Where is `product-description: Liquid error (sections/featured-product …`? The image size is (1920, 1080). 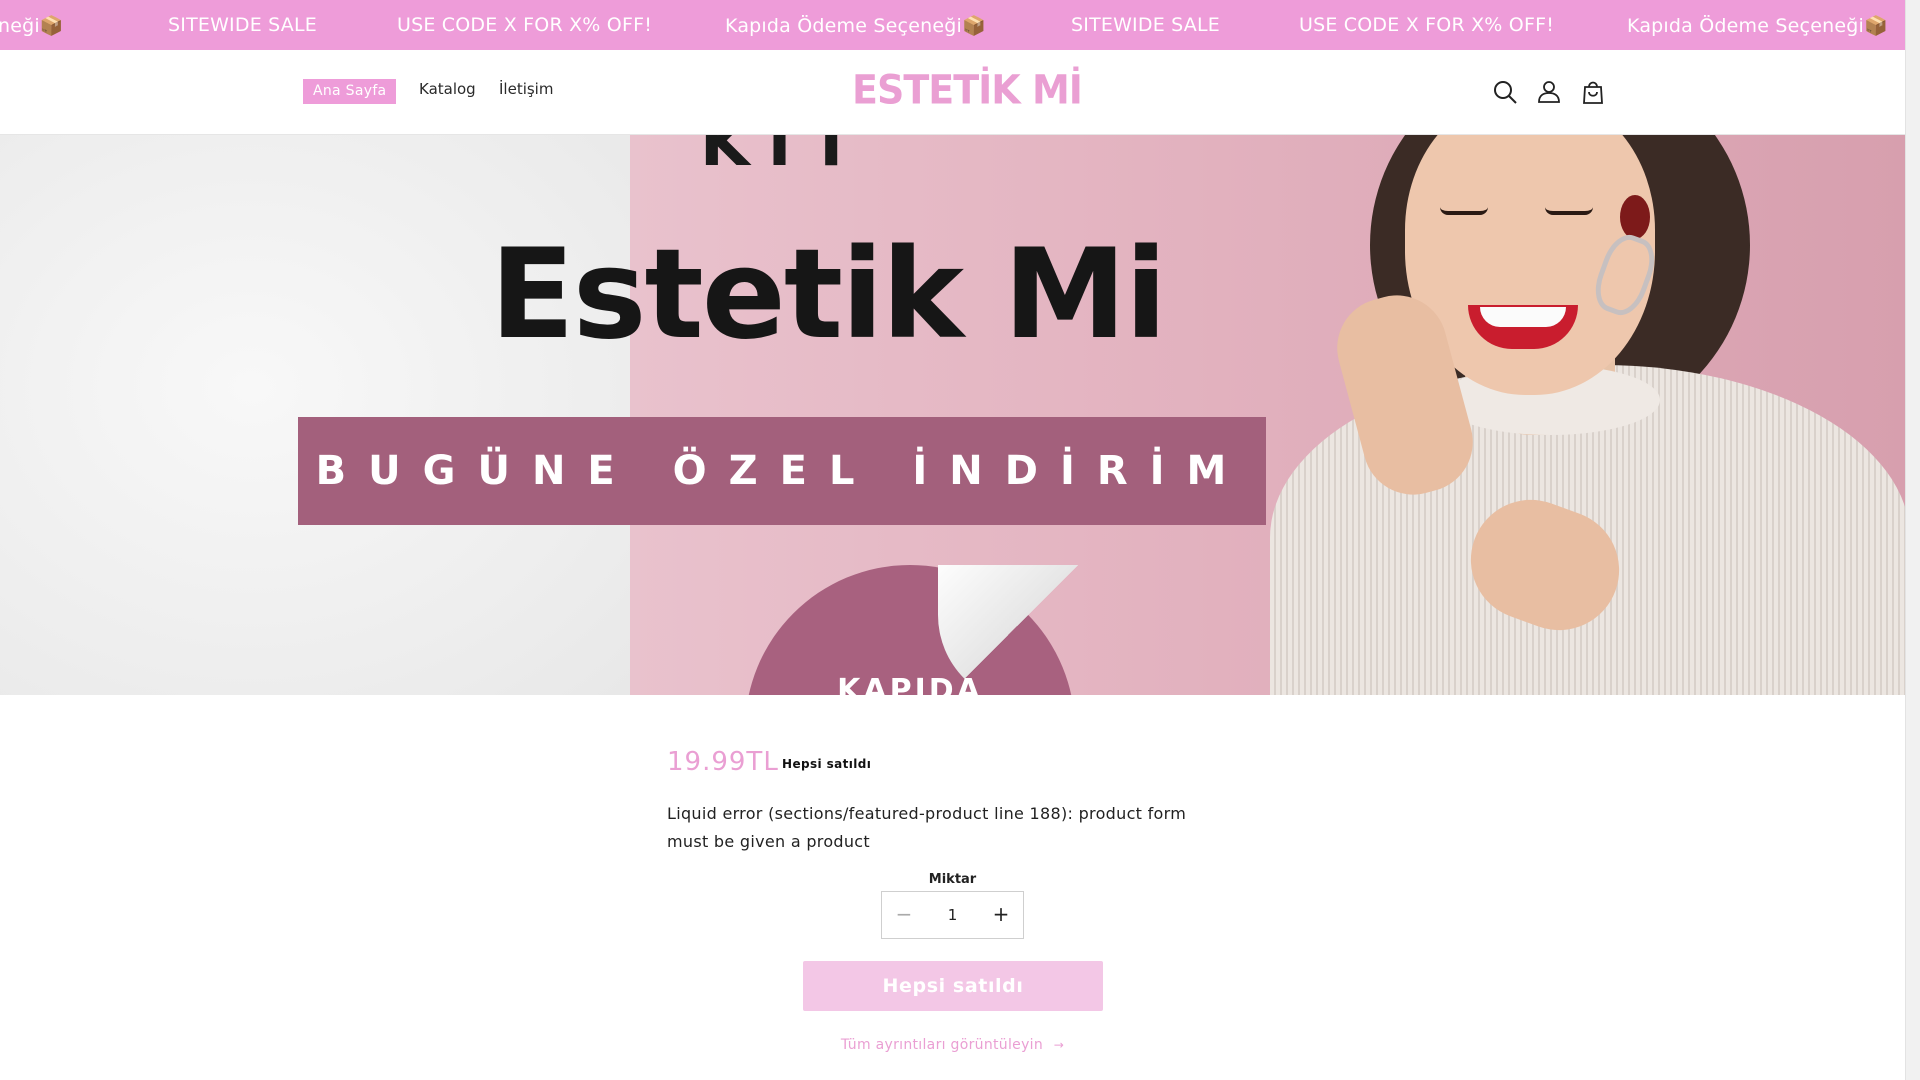 product-description: Liquid error (sections/featured-product … is located at coordinates (927, 827).